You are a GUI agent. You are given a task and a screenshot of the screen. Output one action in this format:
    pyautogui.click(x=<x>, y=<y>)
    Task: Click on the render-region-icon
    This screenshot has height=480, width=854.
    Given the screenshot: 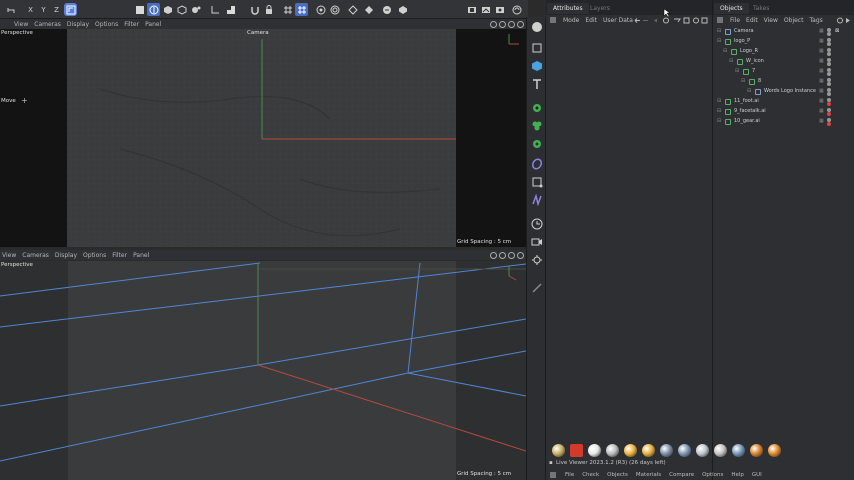 What is the action you would take?
    pyautogui.click(x=320, y=9)
    